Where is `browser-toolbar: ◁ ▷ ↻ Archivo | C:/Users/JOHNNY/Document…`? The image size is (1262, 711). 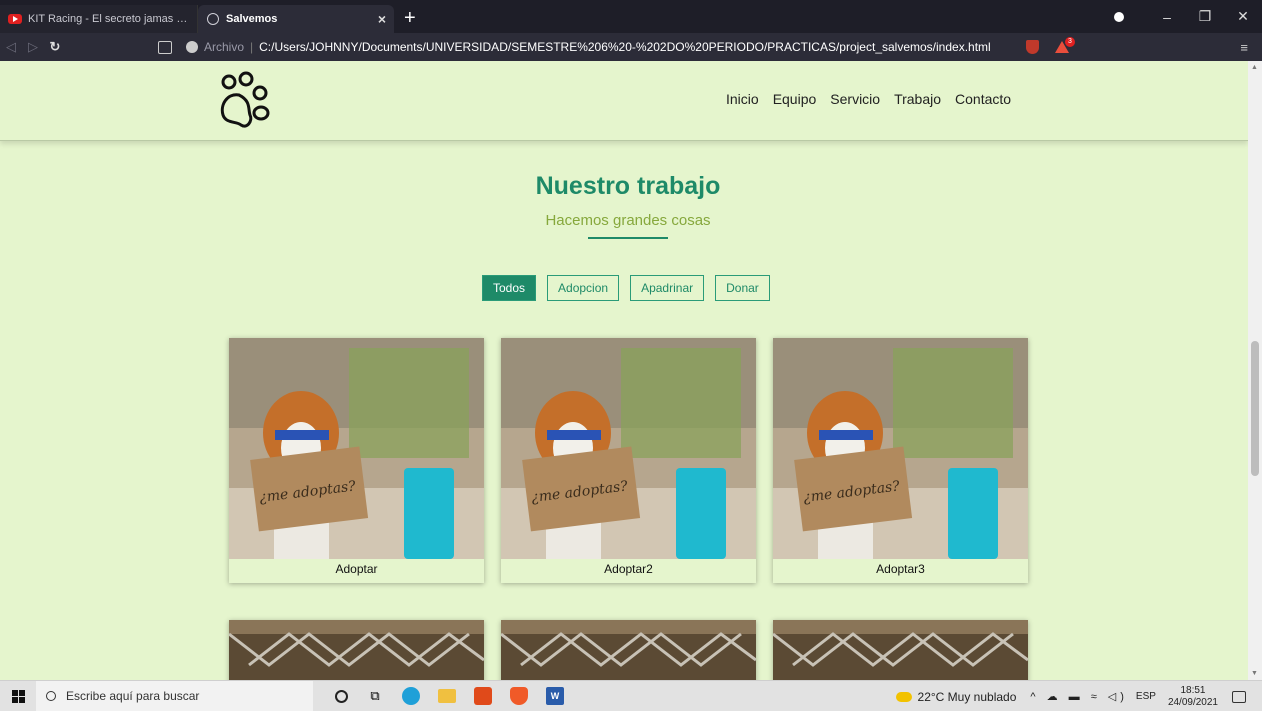
browser-toolbar: ◁ ▷ ↻ Archivo | C:/Users/JOHNNY/Document… is located at coordinates (631, 47).